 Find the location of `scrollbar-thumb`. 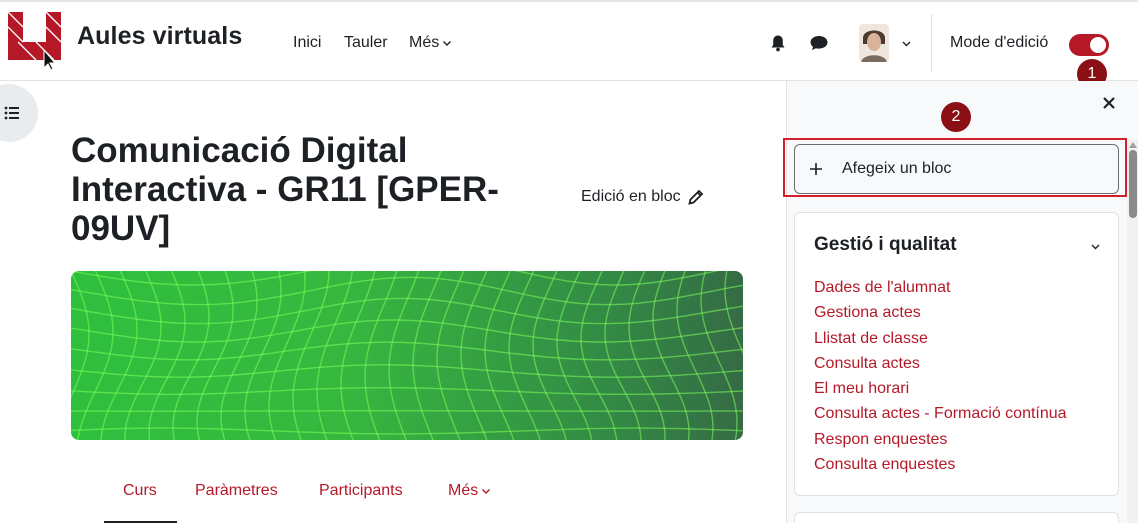

scrollbar-thumb is located at coordinates (1133, 184).